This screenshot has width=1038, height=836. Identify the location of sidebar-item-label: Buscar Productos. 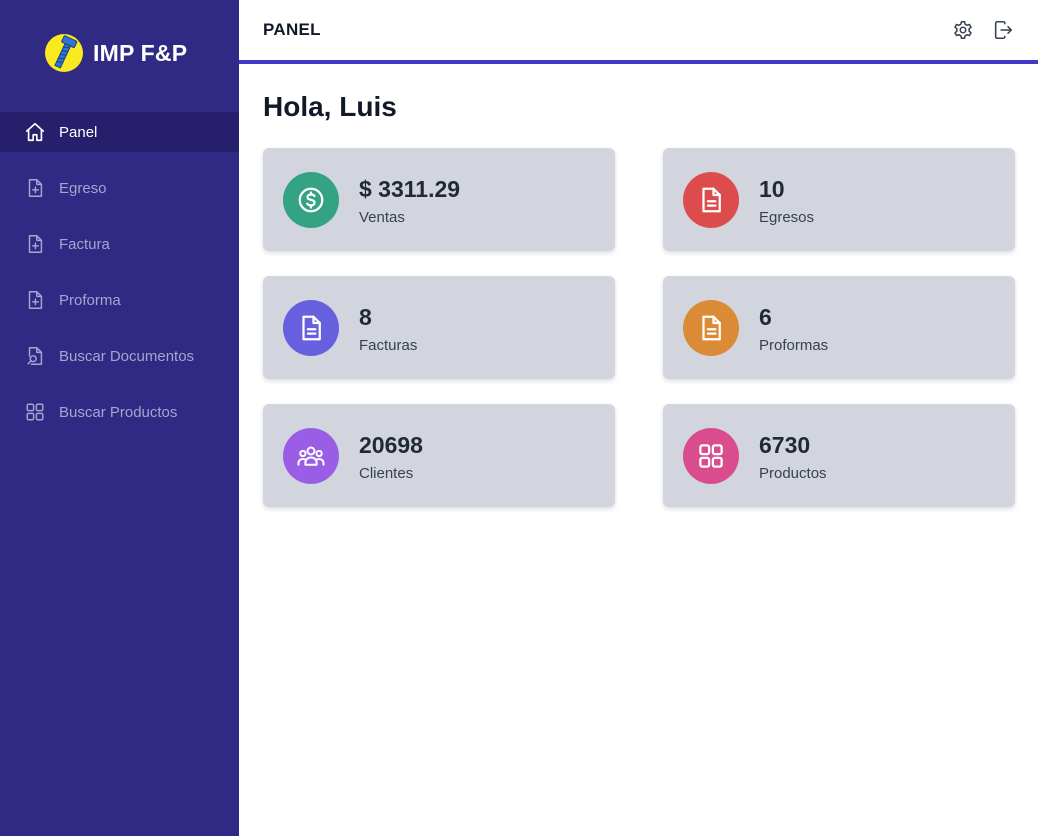
(118, 412).